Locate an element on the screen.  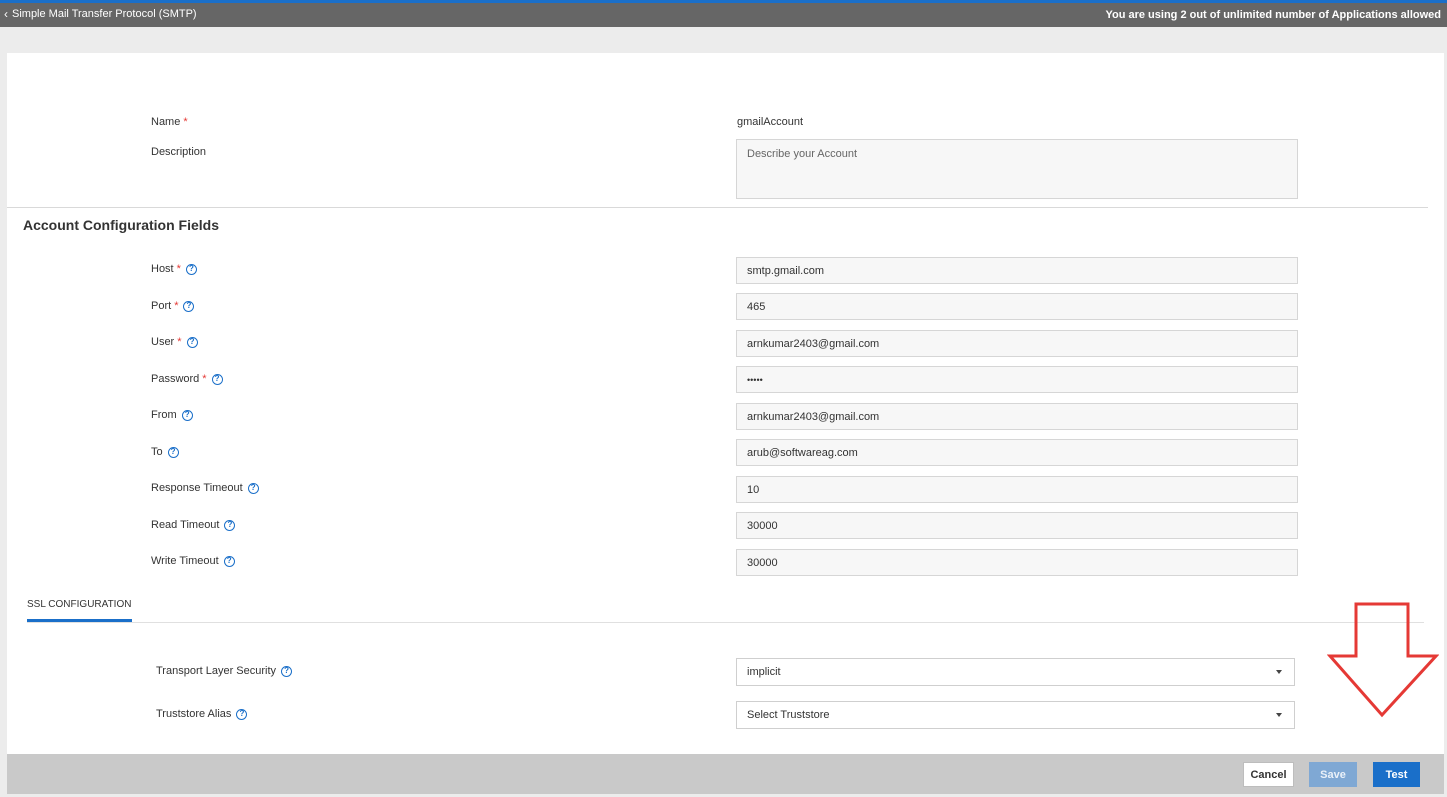
read-timeout-field: 30000 is located at coordinates (1017, 525).